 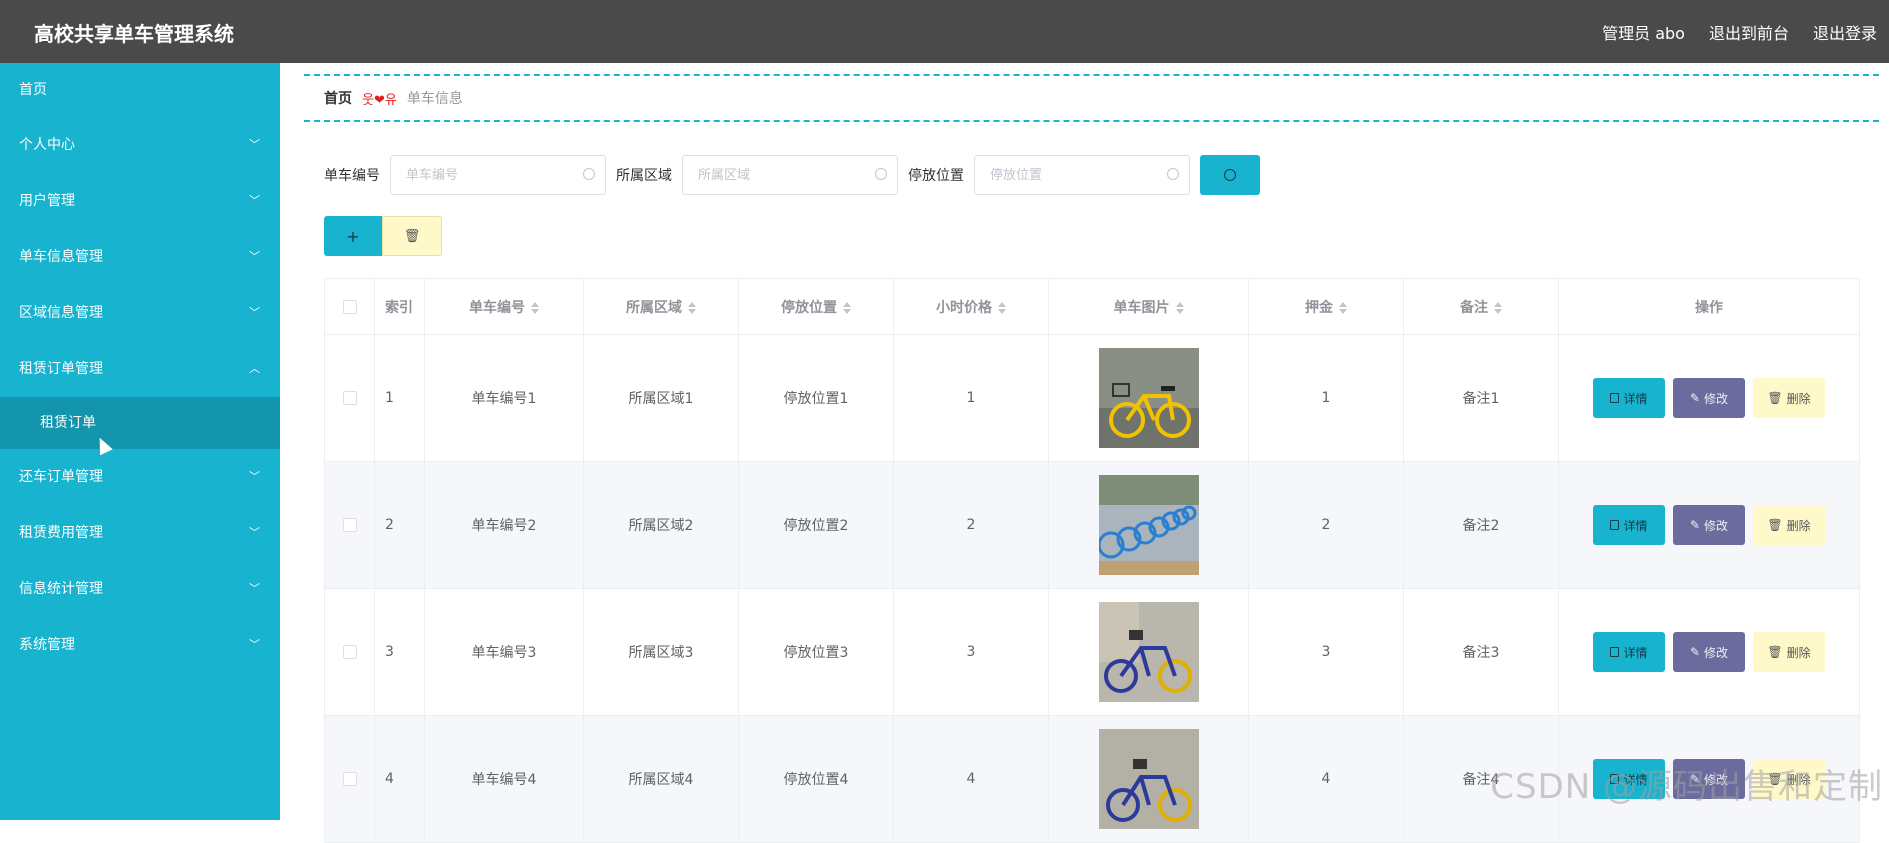 I want to click on location-input, so click(x=1082, y=175).